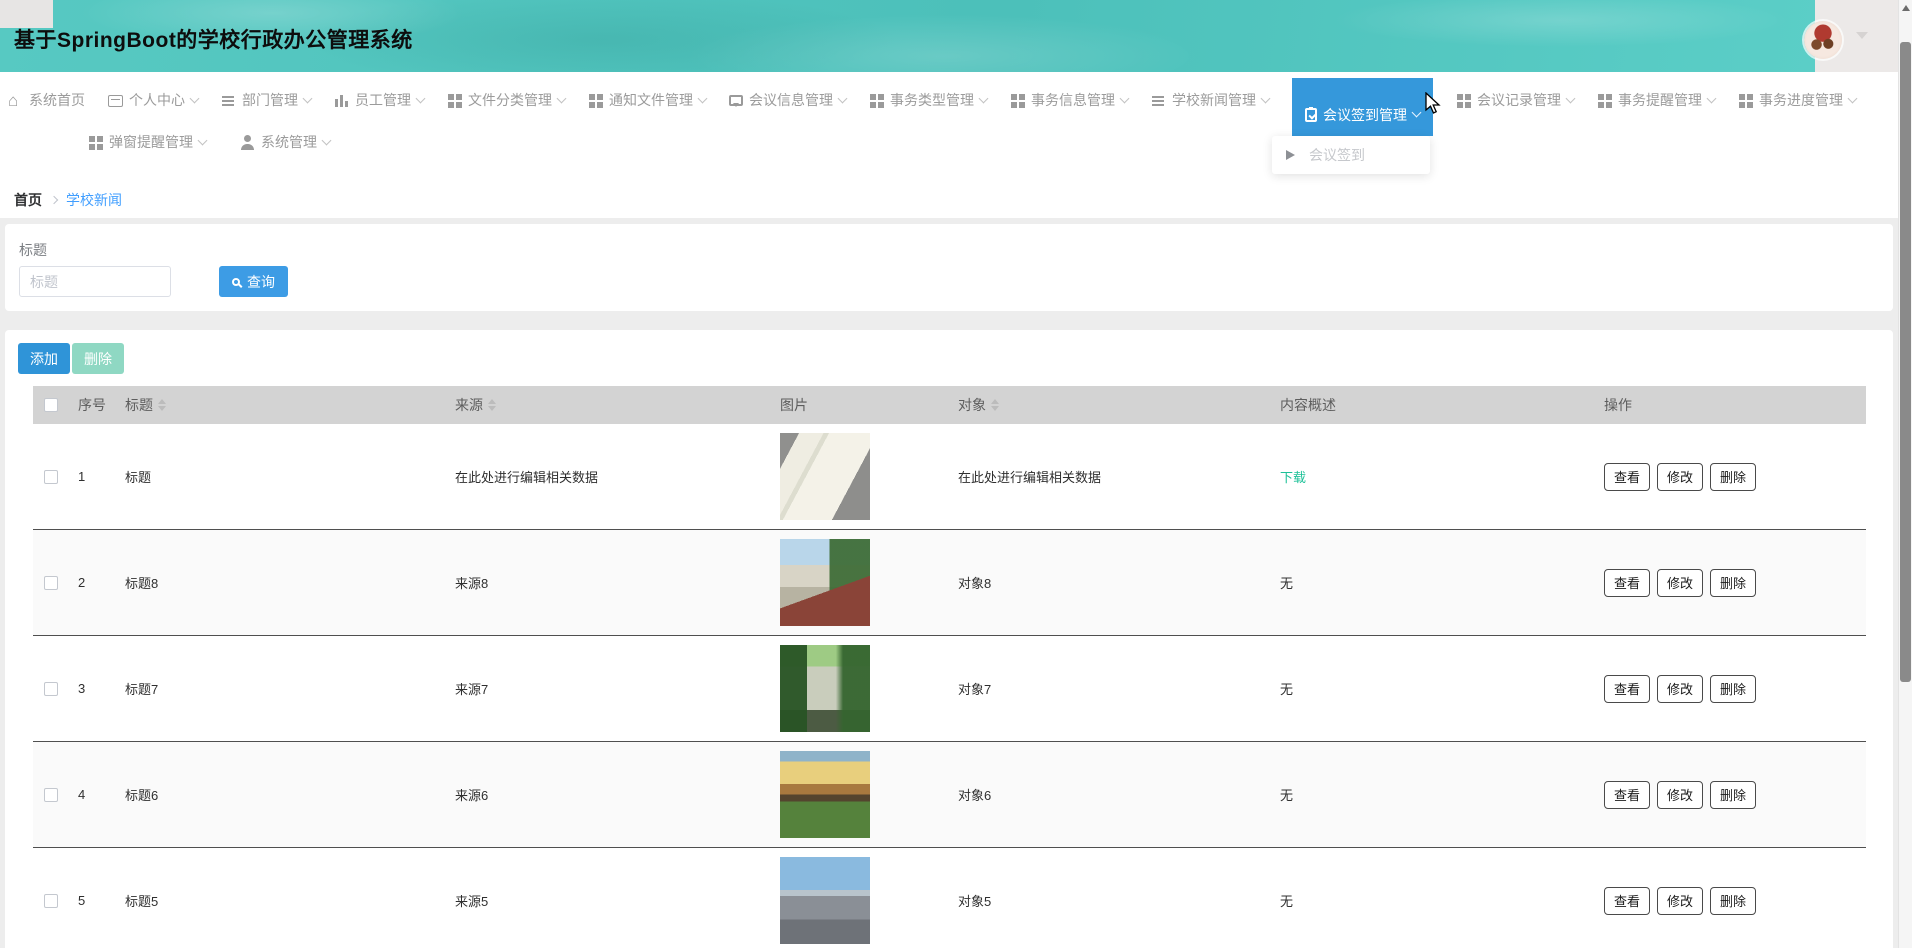  I want to click on dropdown-item-meeting-signin: 会议签到, so click(1337, 155).